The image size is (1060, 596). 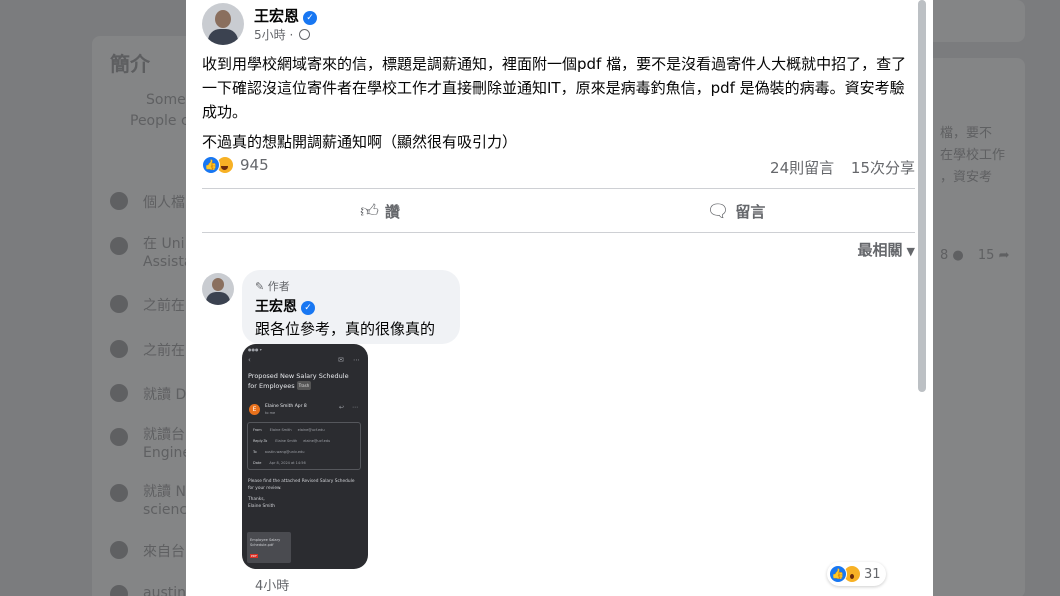 I want to click on detail-value: austin.wang@unlv.edu, so click(x=284, y=452).